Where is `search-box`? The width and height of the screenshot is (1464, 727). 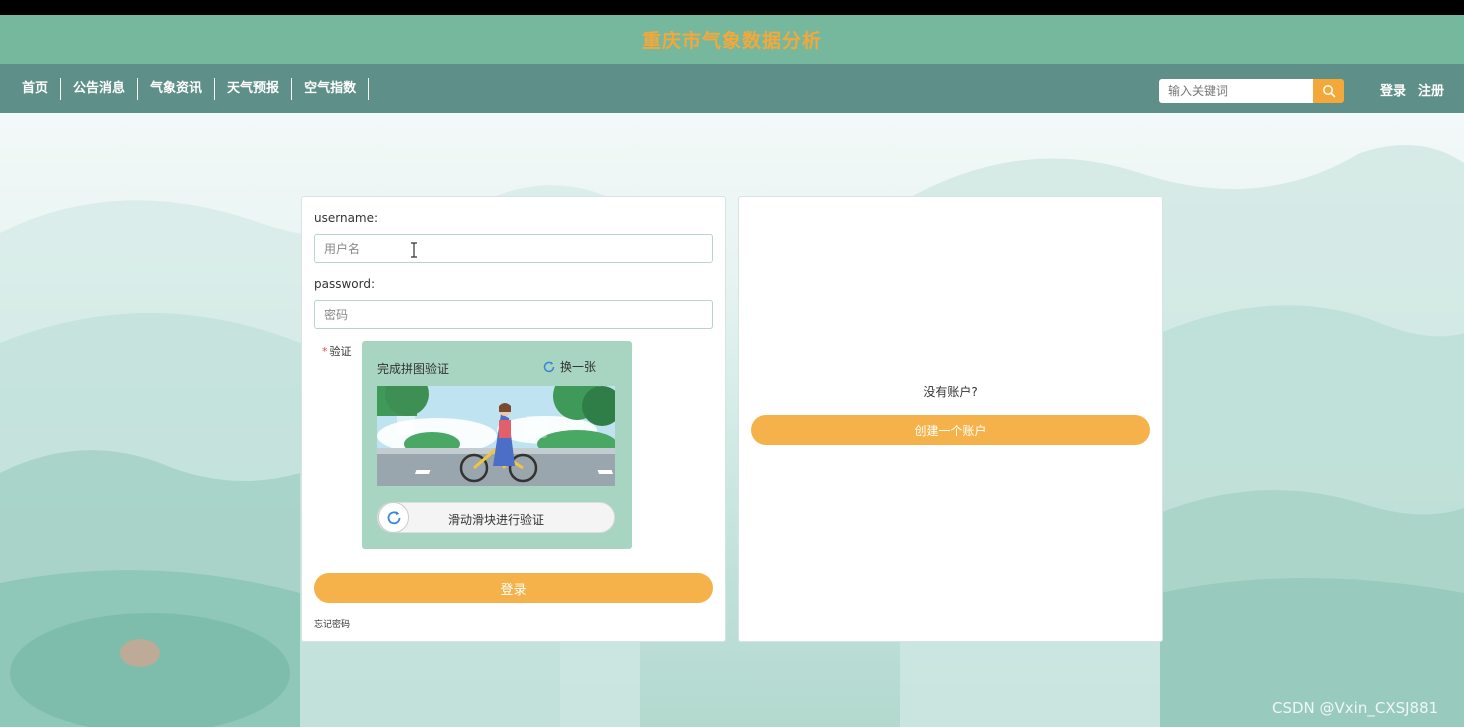
search-box is located at coordinates (1251, 91).